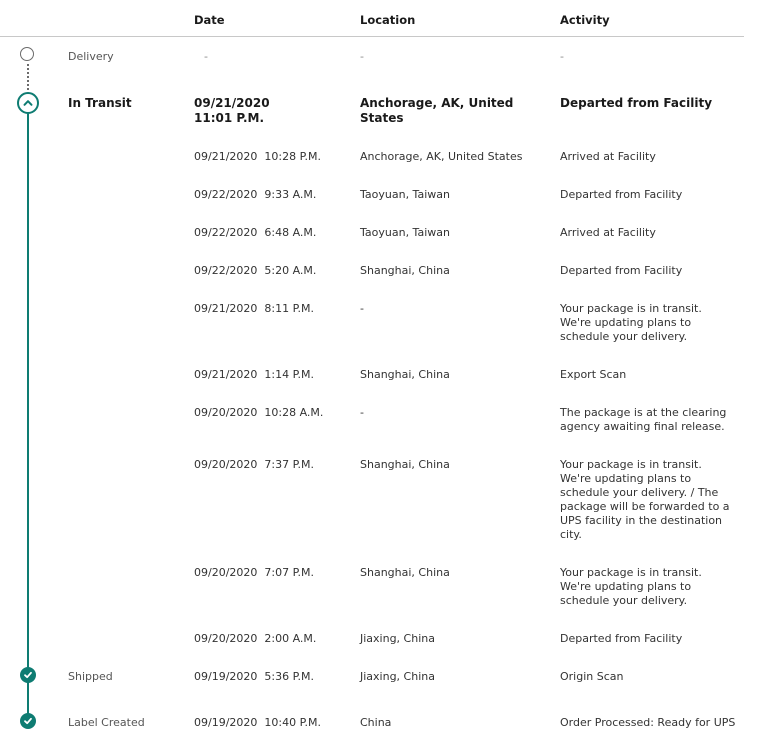  What do you see at coordinates (254, 464) in the screenshot?
I see `event-date: 09/20/2020 7:37 P.M.` at bounding box center [254, 464].